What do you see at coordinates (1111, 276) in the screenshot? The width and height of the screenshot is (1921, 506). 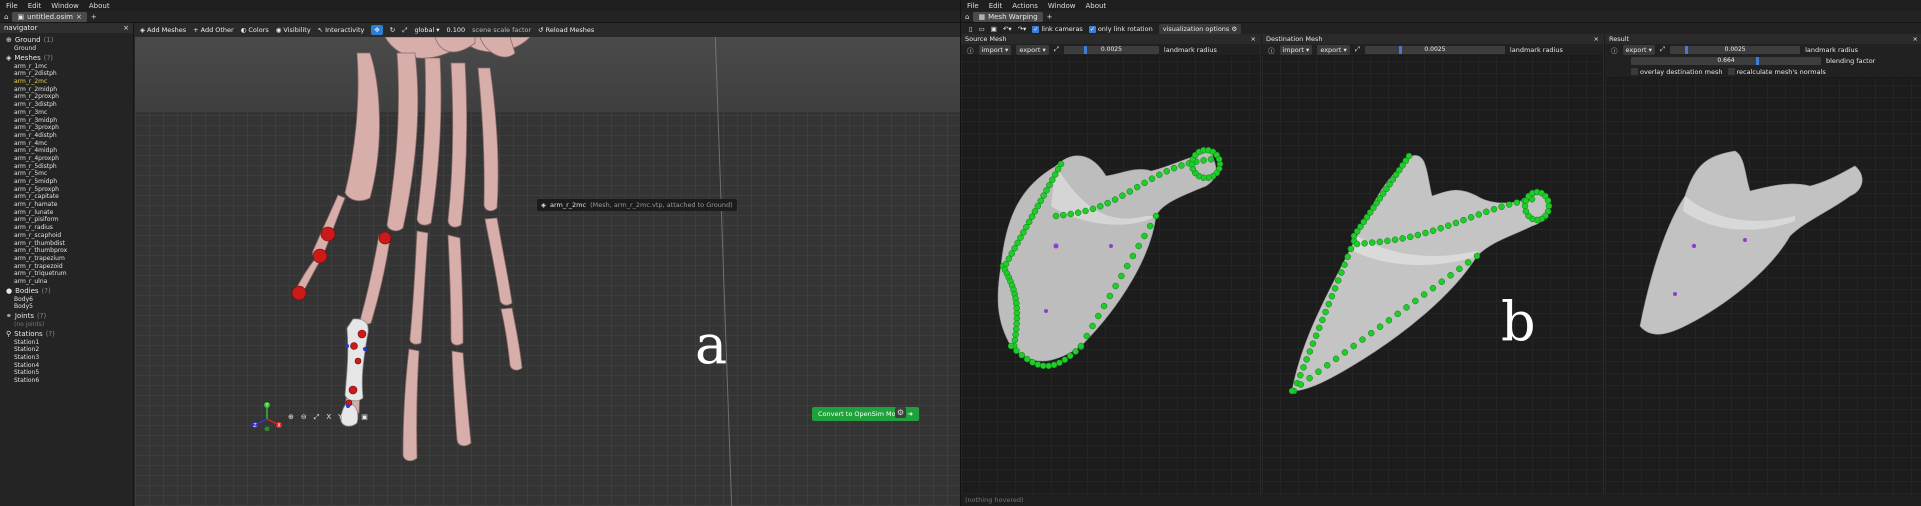 I see `source-scapula-mesh` at bounding box center [1111, 276].